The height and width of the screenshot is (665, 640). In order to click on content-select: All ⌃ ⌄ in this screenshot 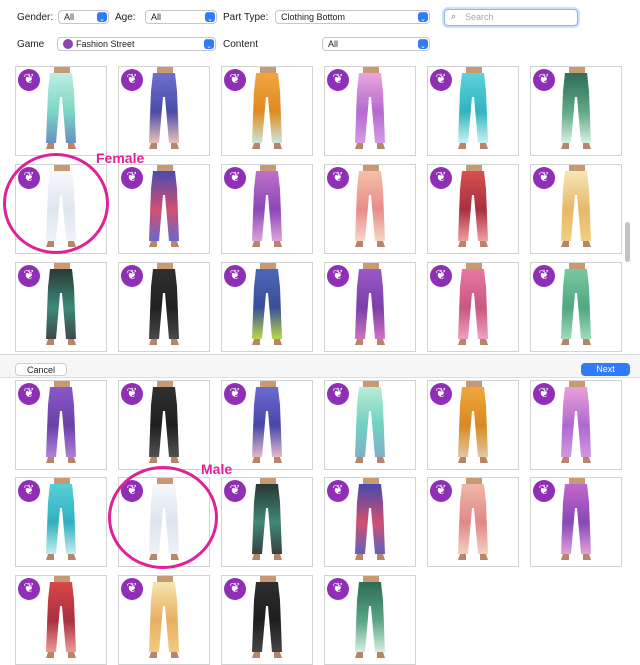, I will do `click(376, 44)`.